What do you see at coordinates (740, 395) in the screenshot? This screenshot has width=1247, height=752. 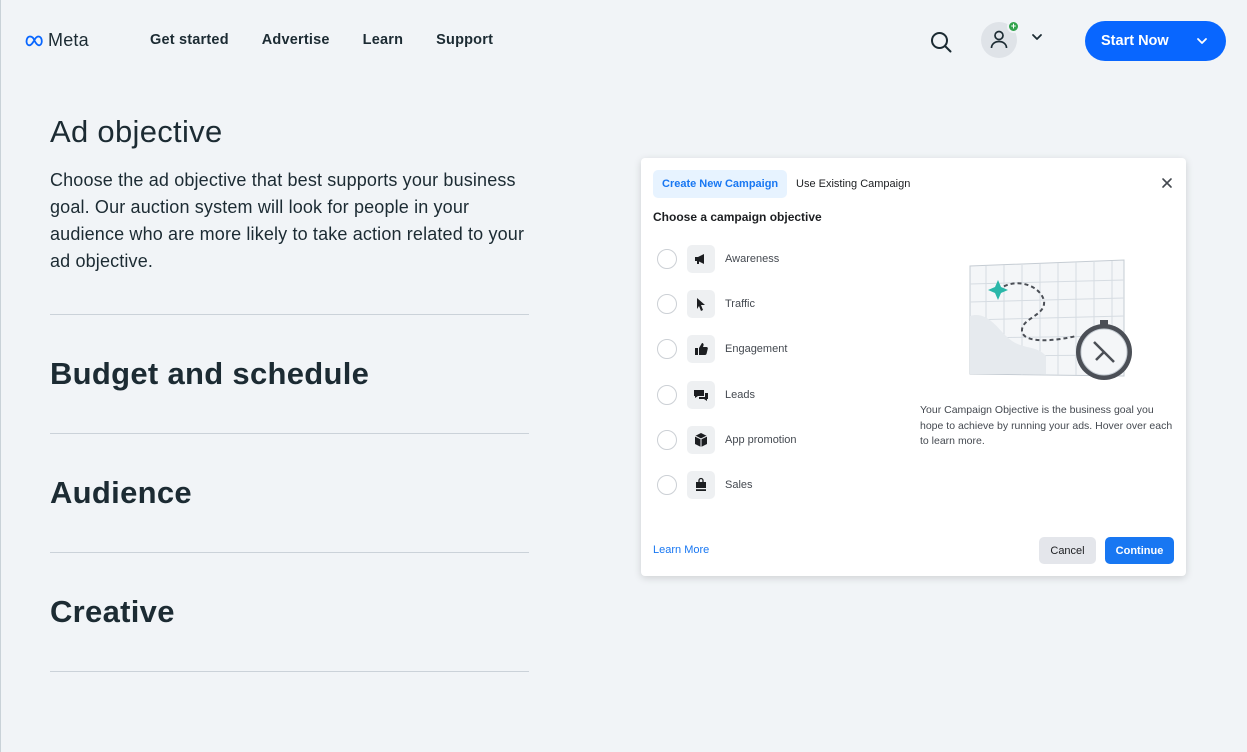 I see `option-label: Leads` at bounding box center [740, 395].